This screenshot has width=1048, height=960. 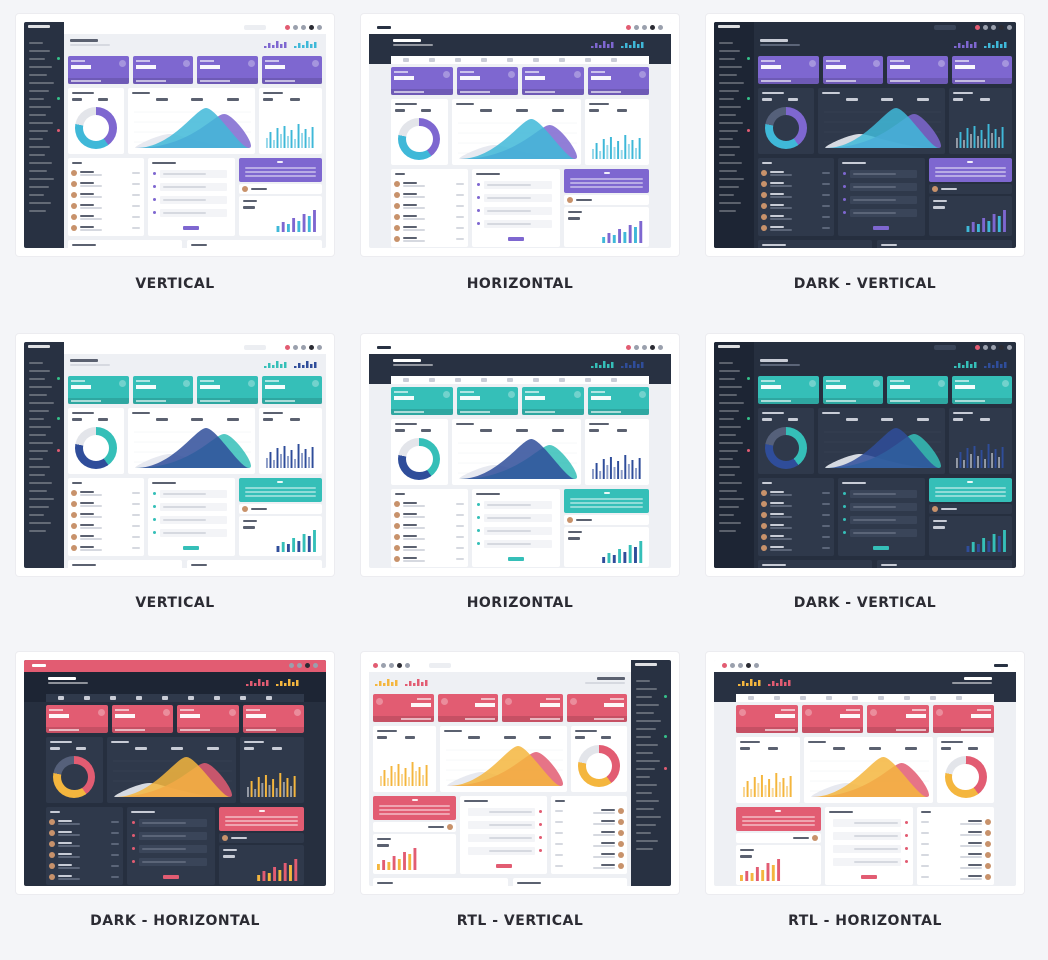 What do you see at coordinates (261, 819) in the screenshot?
I see `message-bubble` at bounding box center [261, 819].